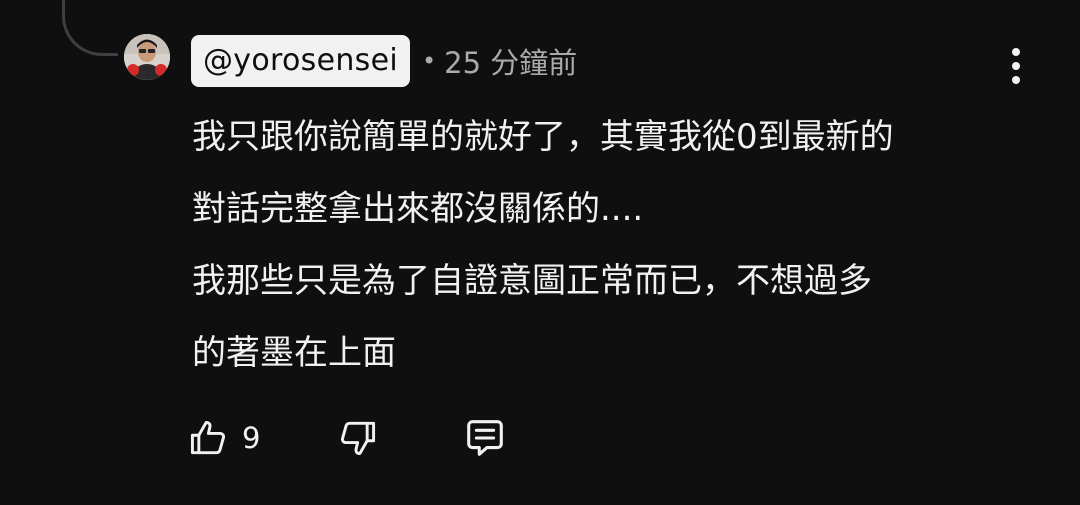 This screenshot has width=1080, height=505. Describe the element at coordinates (147, 57) in the screenshot. I see `avatar` at that location.